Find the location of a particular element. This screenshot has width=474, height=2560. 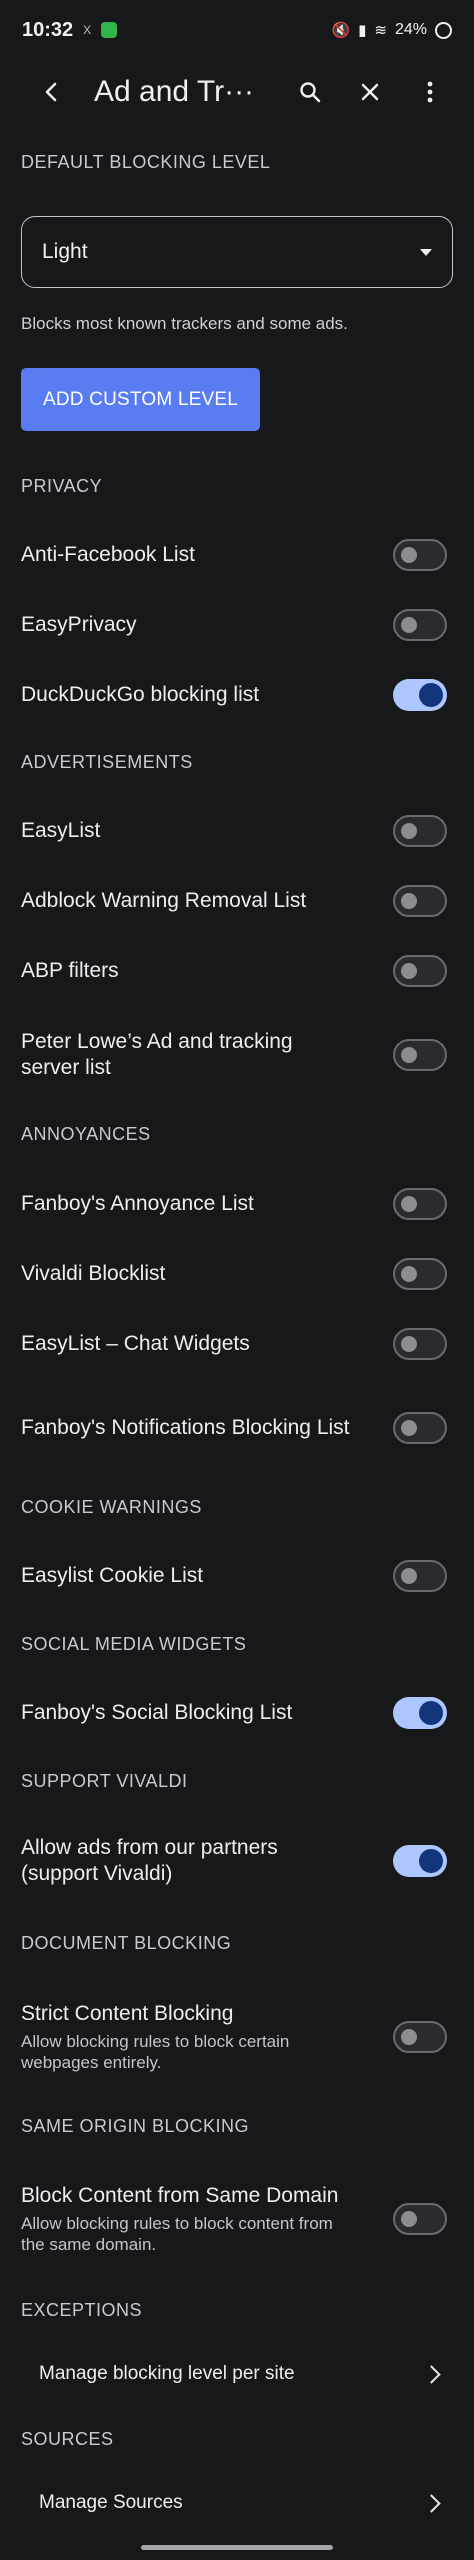

toggle-easylist-chat-widgets is located at coordinates (420, 1344).